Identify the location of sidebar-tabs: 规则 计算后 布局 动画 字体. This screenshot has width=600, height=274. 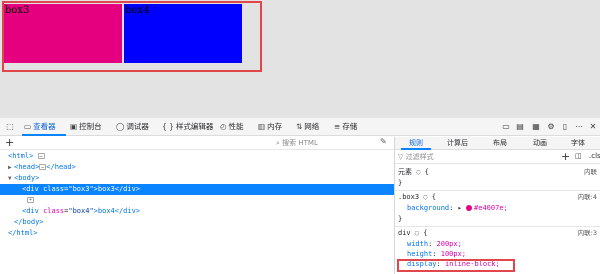
(497, 143).